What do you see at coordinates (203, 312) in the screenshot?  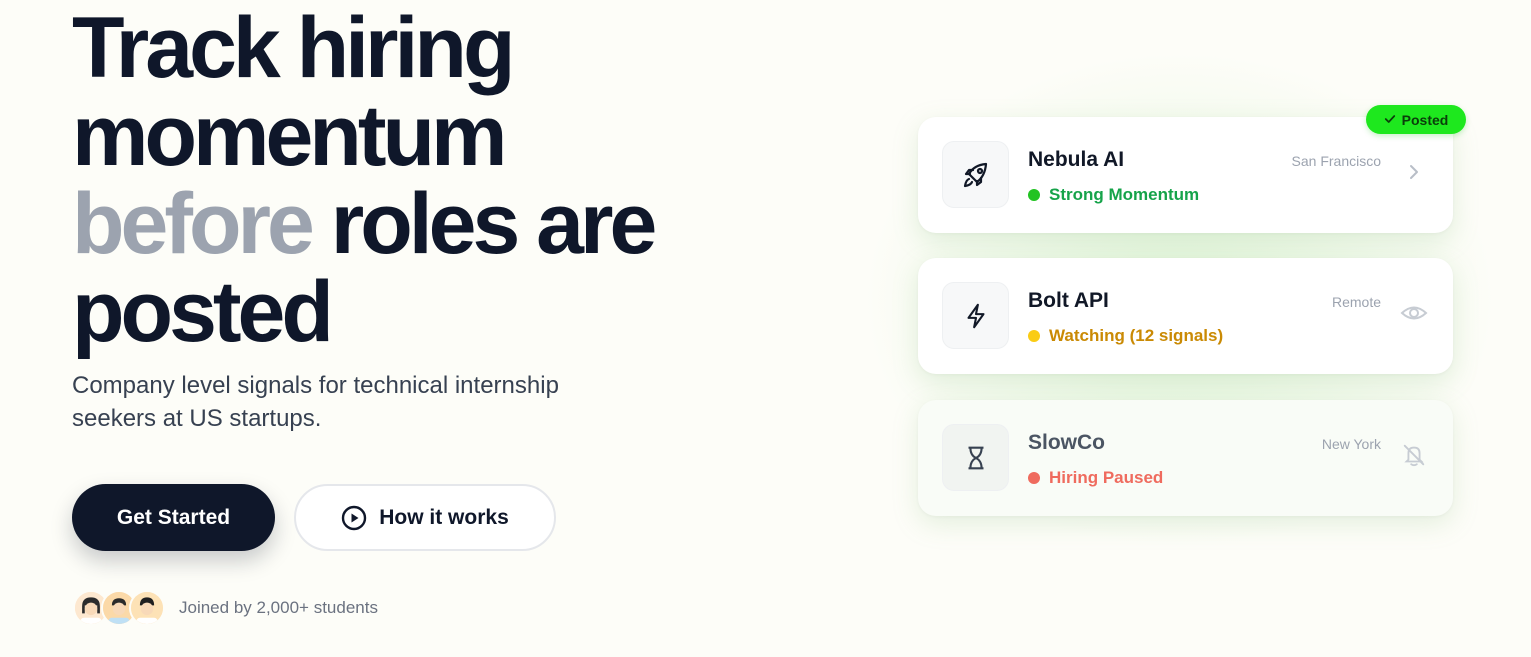 I see `headline-line-4: posted` at bounding box center [203, 312].